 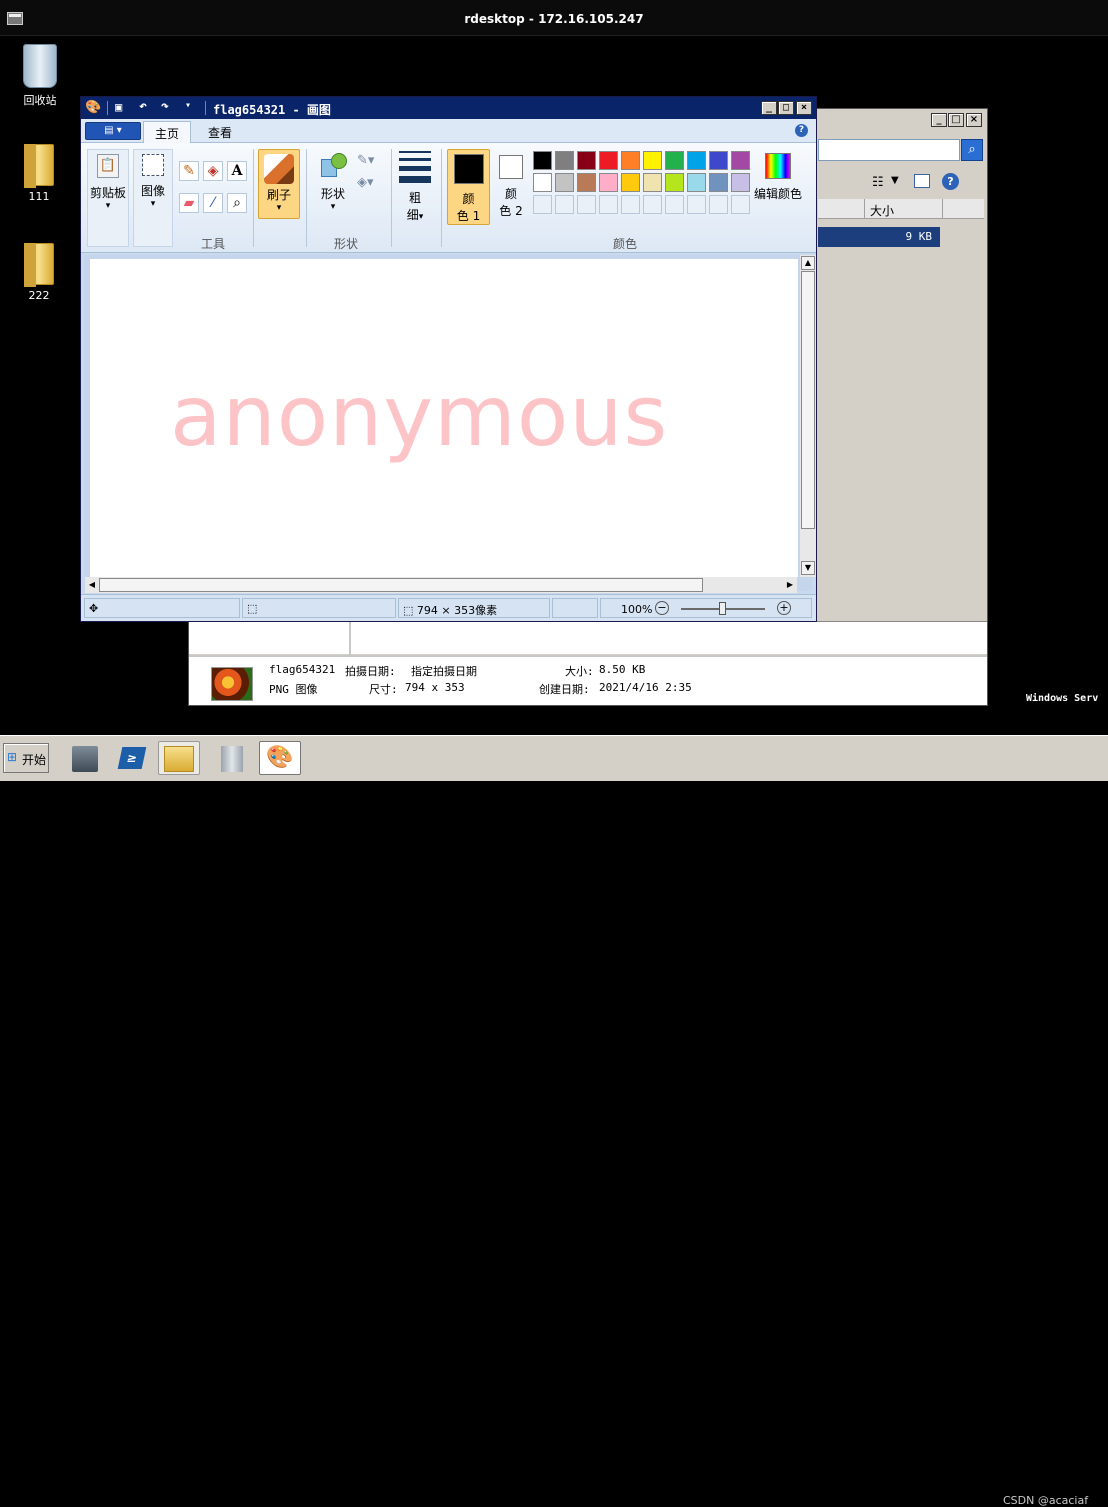 I want to click on vertical-scrollbar: ▲ ▼, so click(x=808, y=416).